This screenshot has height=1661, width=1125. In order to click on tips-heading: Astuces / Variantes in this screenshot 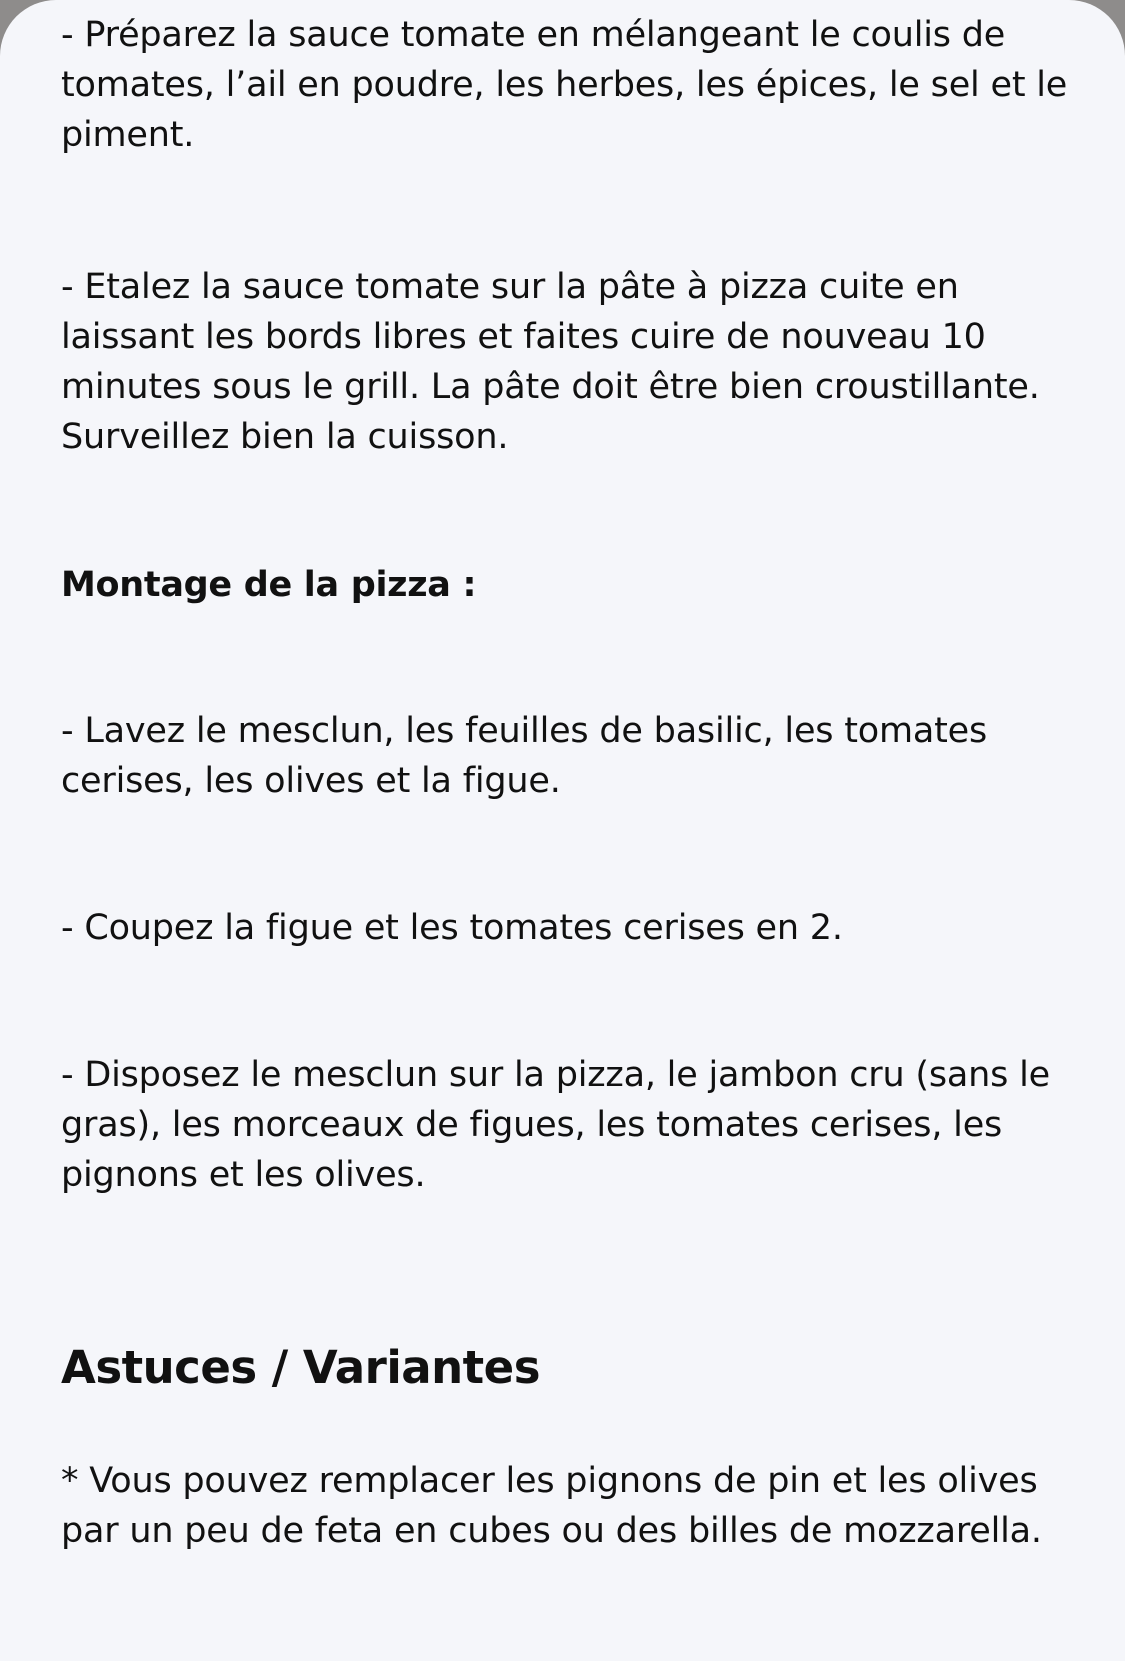, I will do `click(300, 1367)`.